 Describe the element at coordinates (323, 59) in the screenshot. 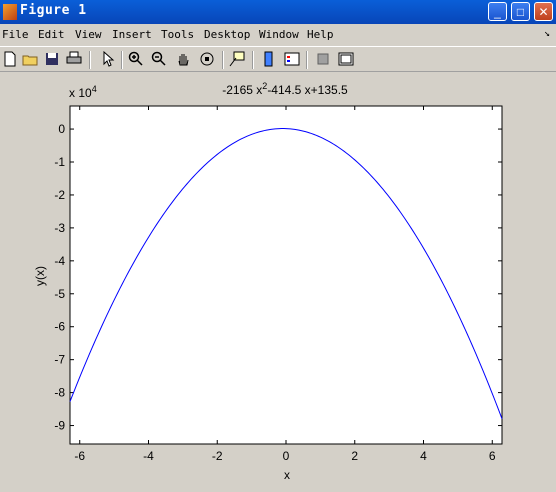

I see `hide-plot-tools-icon` at that location.